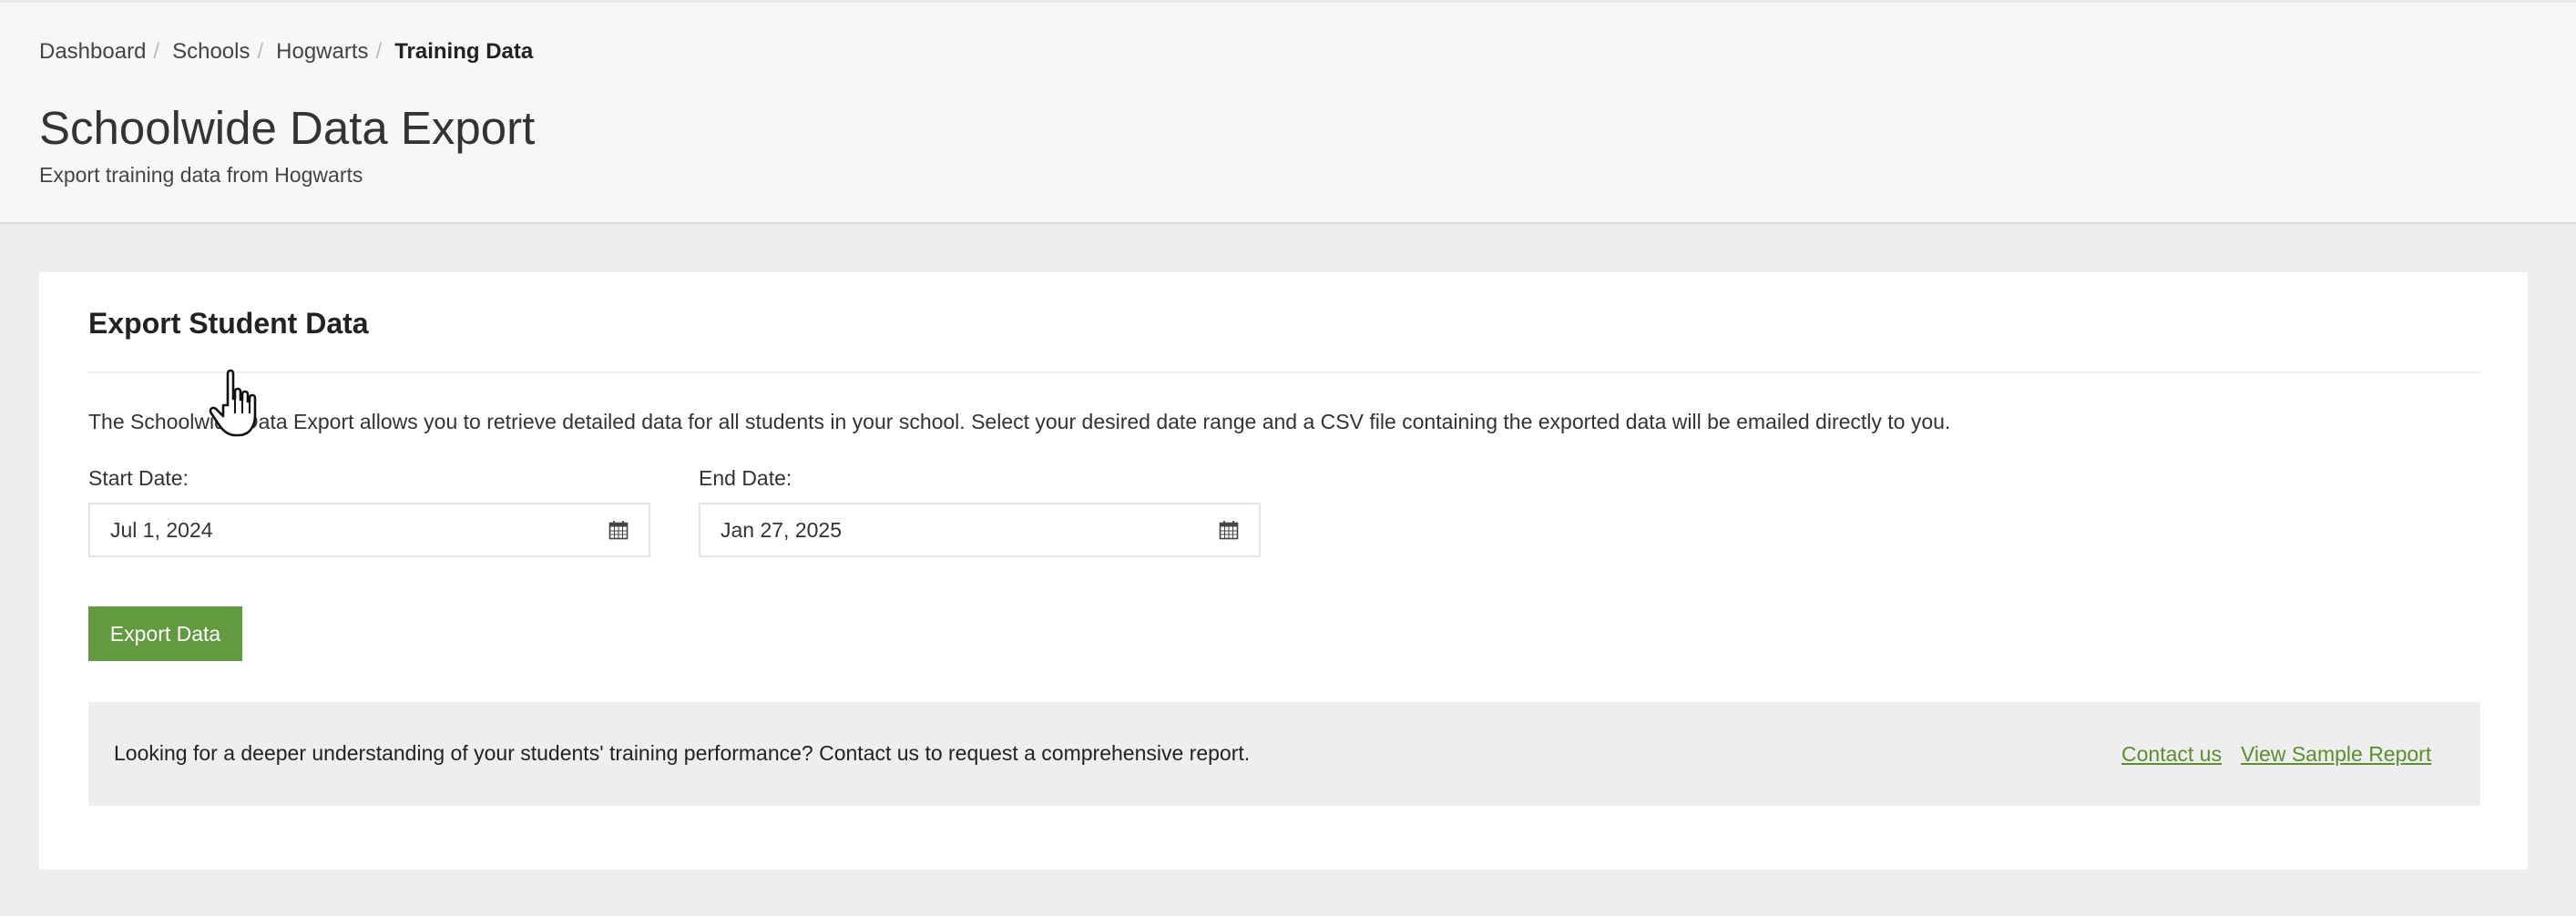  I want to click on end-date-label: End Date:, so click(746, 478).